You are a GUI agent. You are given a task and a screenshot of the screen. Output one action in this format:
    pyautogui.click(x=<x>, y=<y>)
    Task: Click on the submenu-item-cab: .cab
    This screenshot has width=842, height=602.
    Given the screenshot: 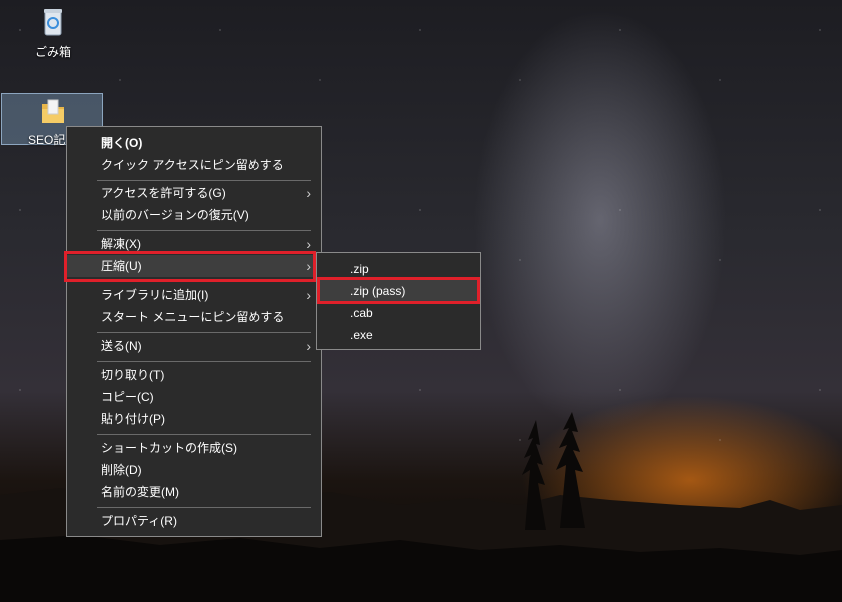 What is the action you would take?
    pyautogui.click(x=398, y=313)
    